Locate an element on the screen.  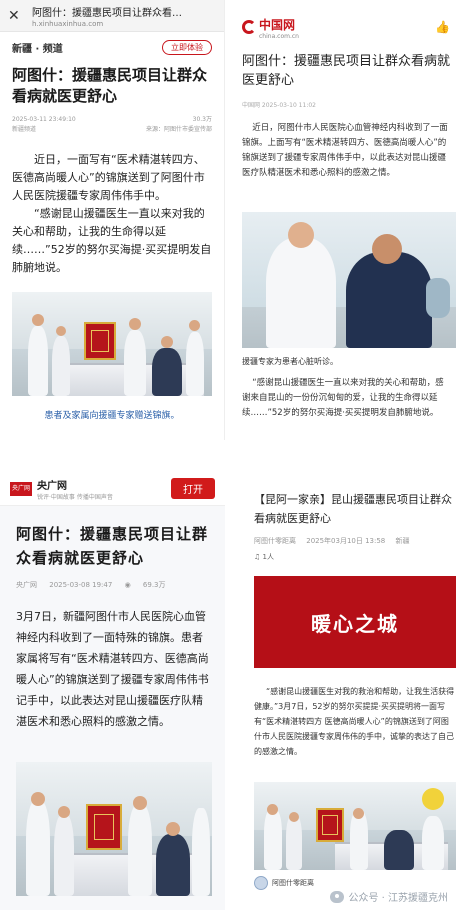
channel-bar: 新疆 · 频道 立即体验 is located at coordinates (112, 46).